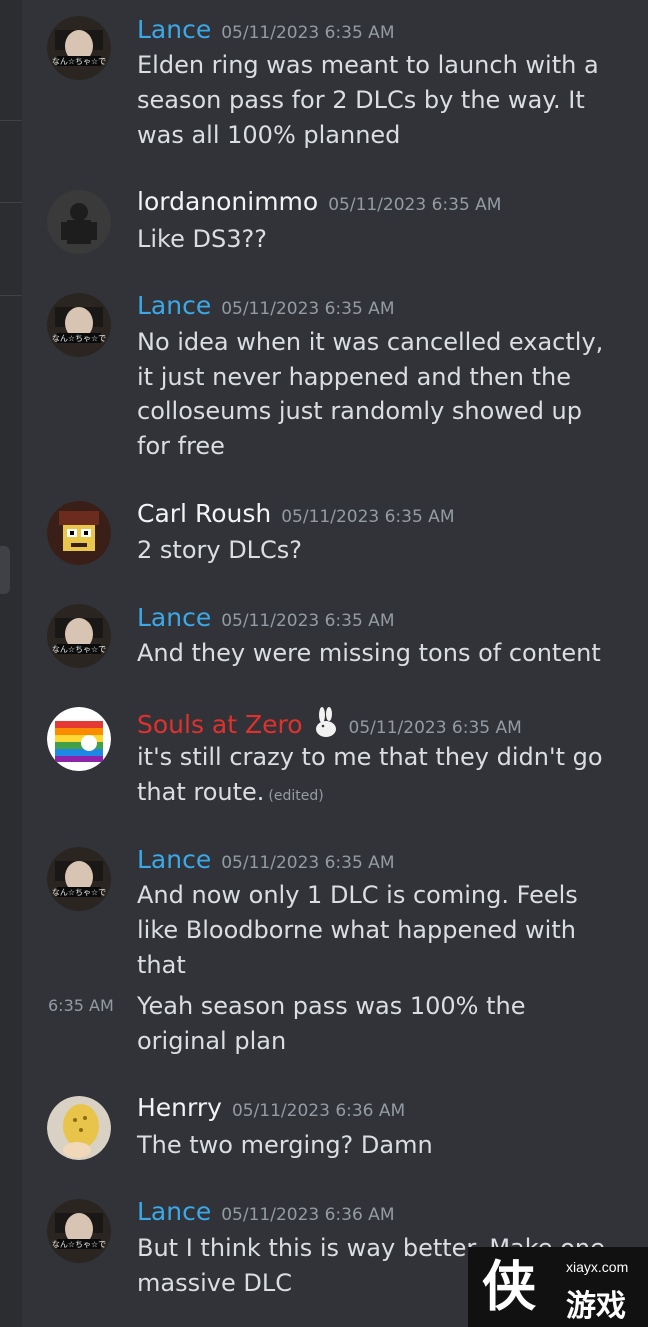 Image resolution: width=648 pixels, height=1327 pixels. What do you see at coordinates (369, 653) in the screenshot?
I see `message-text: And they were missing tons of content` at bounding box center [369, 653].